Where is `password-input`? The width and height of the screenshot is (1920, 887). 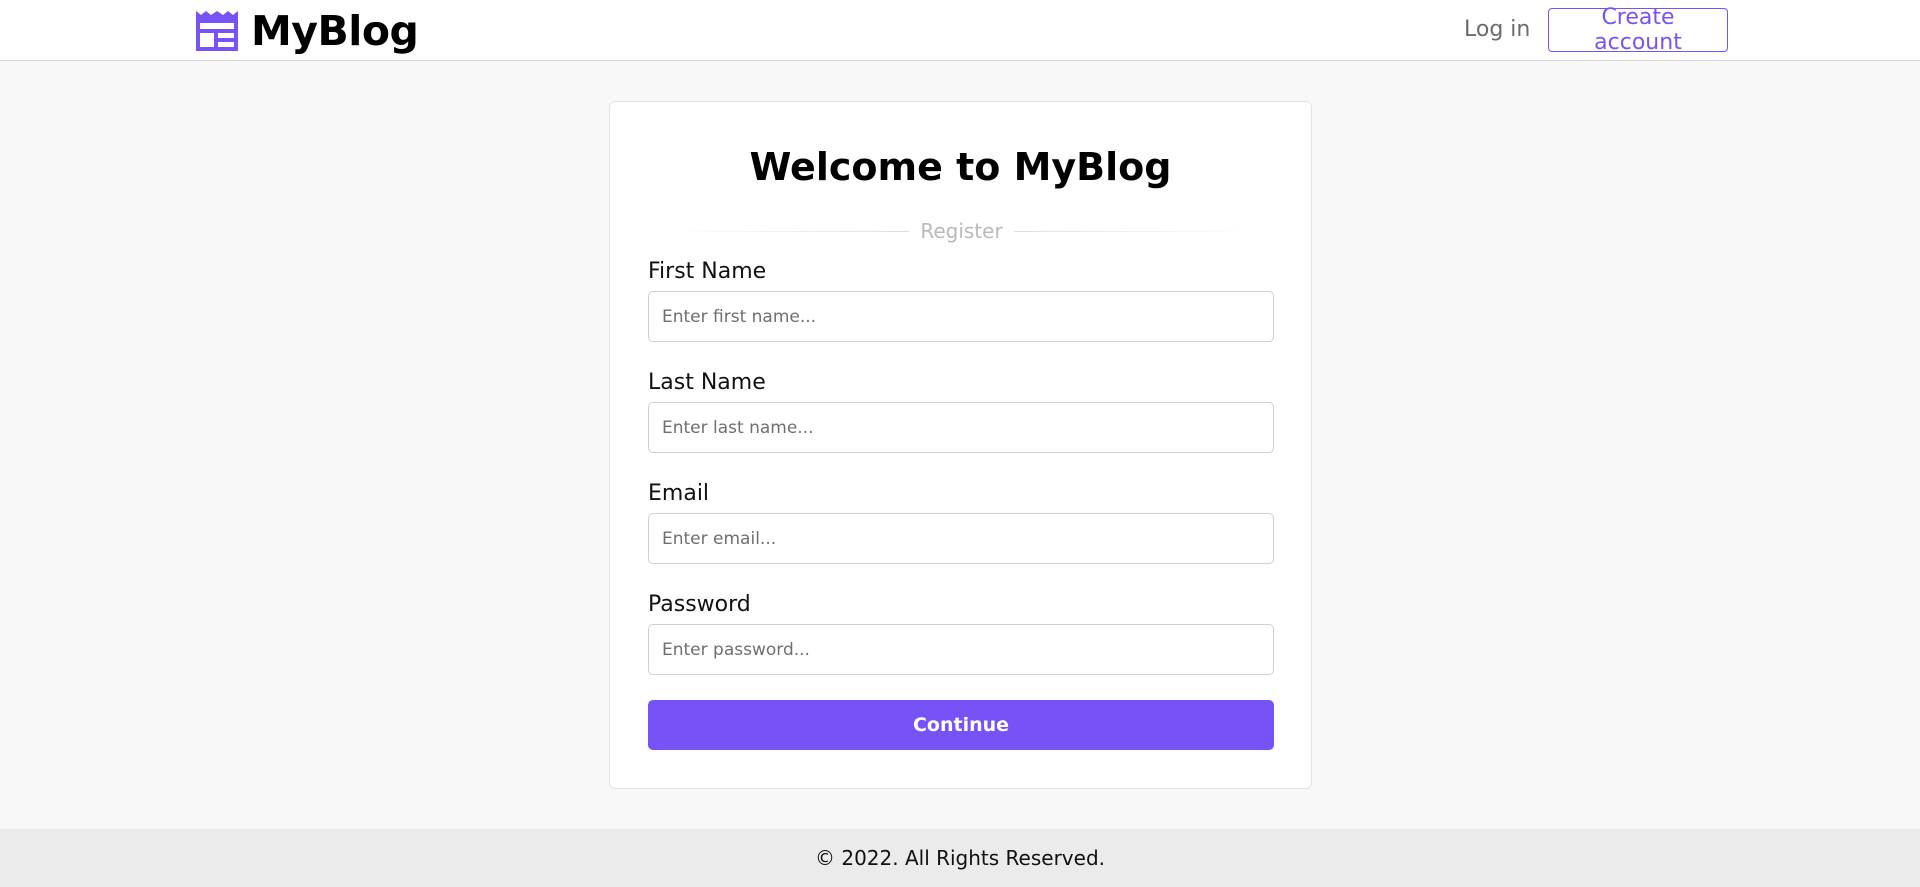 password-input is located at coordinates (961, 649).